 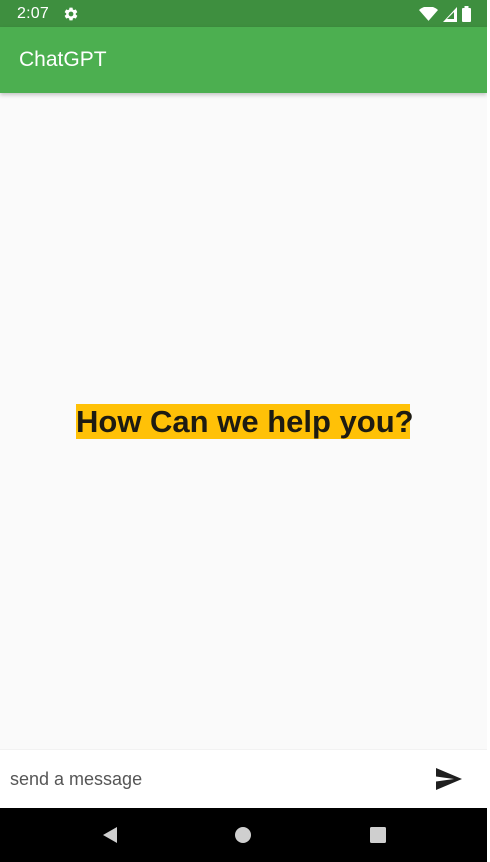 What do you see at coordinates (243, 13) in the screenshot?
I see `status-bar: 2:07` at bounding box center [243, 13].